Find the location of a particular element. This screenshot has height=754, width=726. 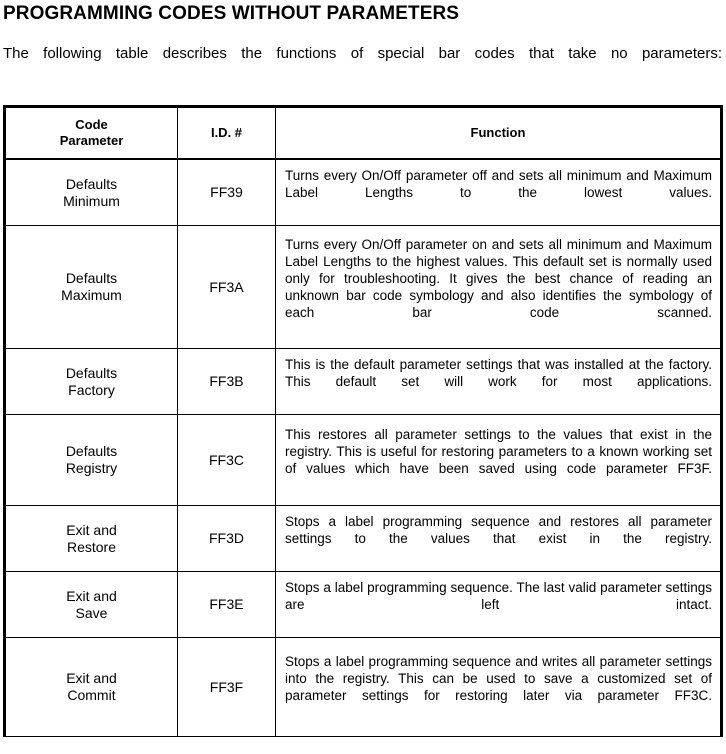

cell-code-parameter: Defaults Maximum is located at coordinates (91, 287).